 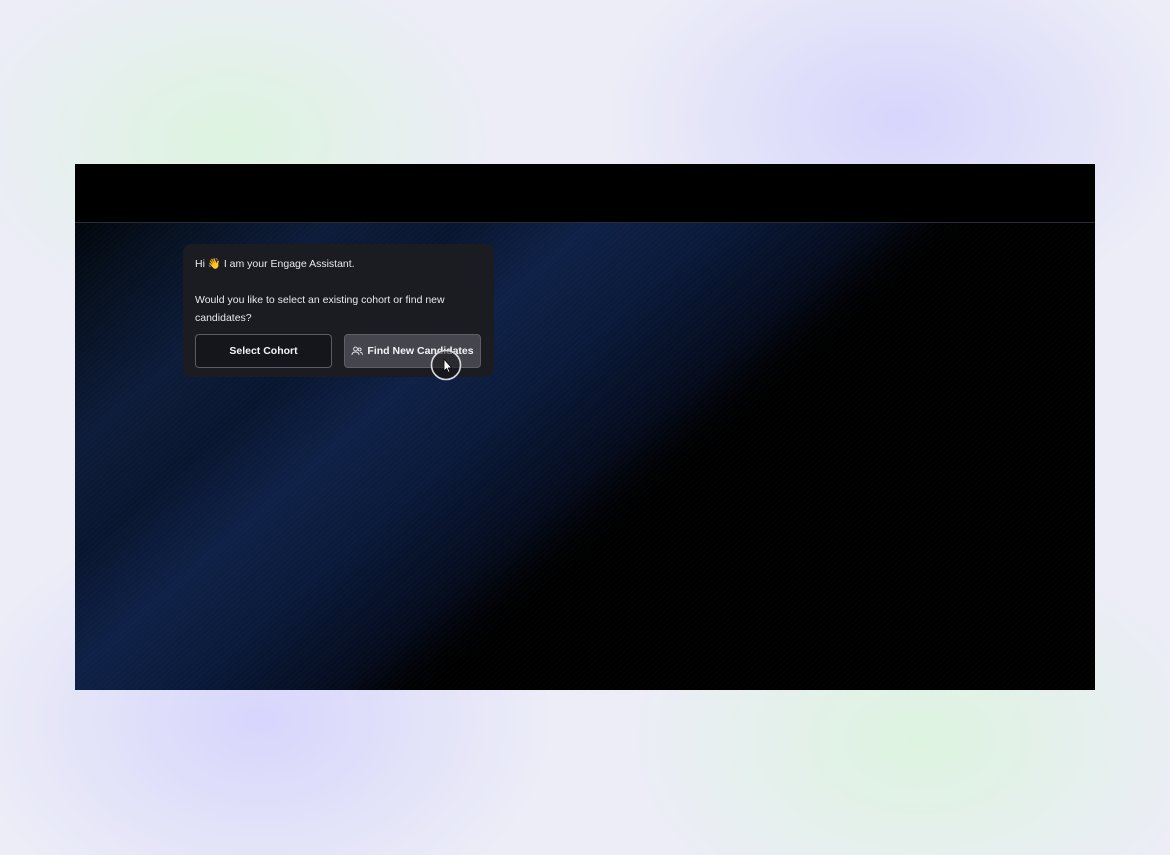 I want to click on top-bar, so click(x=585, y=193).